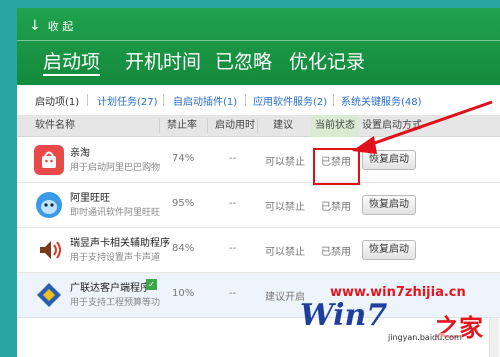  What do you see at coordinates (115, 258) in the screenshot?
I see `app-description: 用于支持设置声卡声道` at bounding box center [115, 258].